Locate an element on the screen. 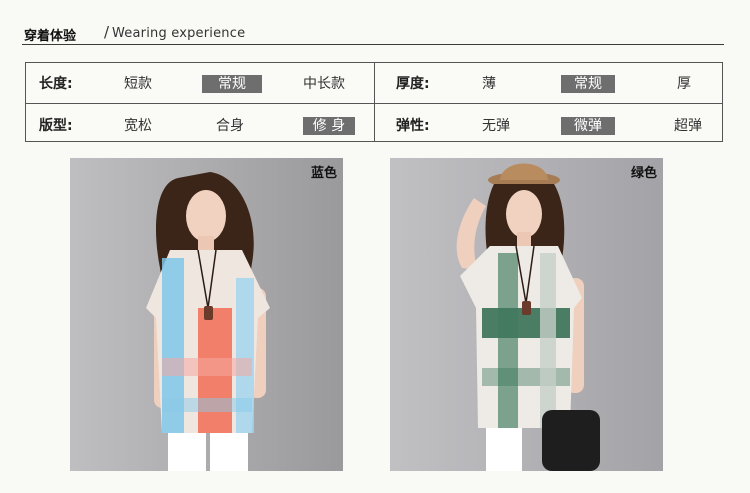 This screenshot has height=493, width=750. fit-option-loose: 宽松 is located at coordinates (138, 126).